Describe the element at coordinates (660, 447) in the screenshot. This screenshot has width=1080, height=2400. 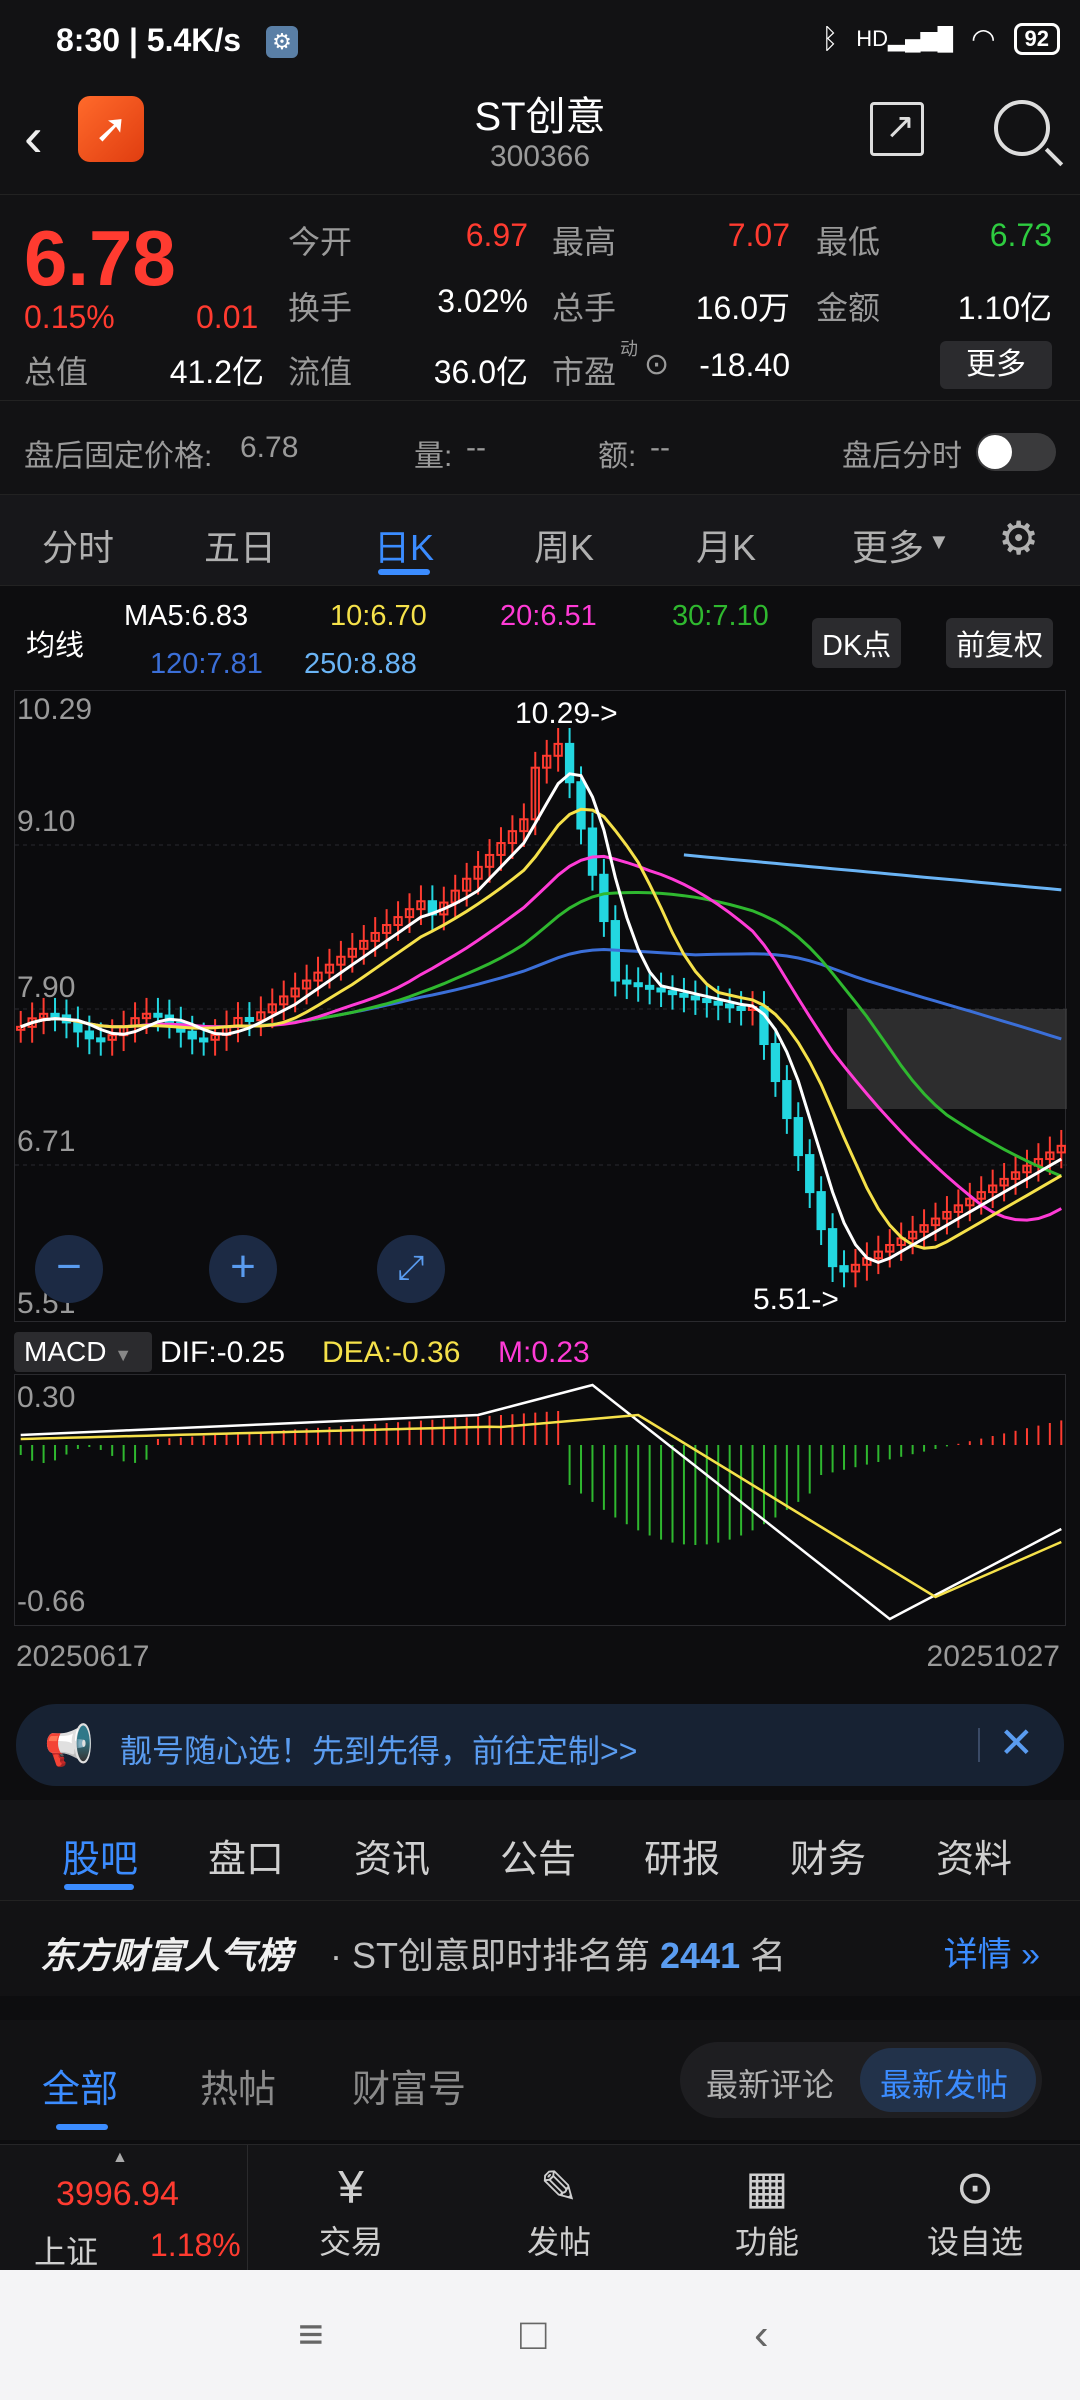
I see `amount-value: --` at that location.